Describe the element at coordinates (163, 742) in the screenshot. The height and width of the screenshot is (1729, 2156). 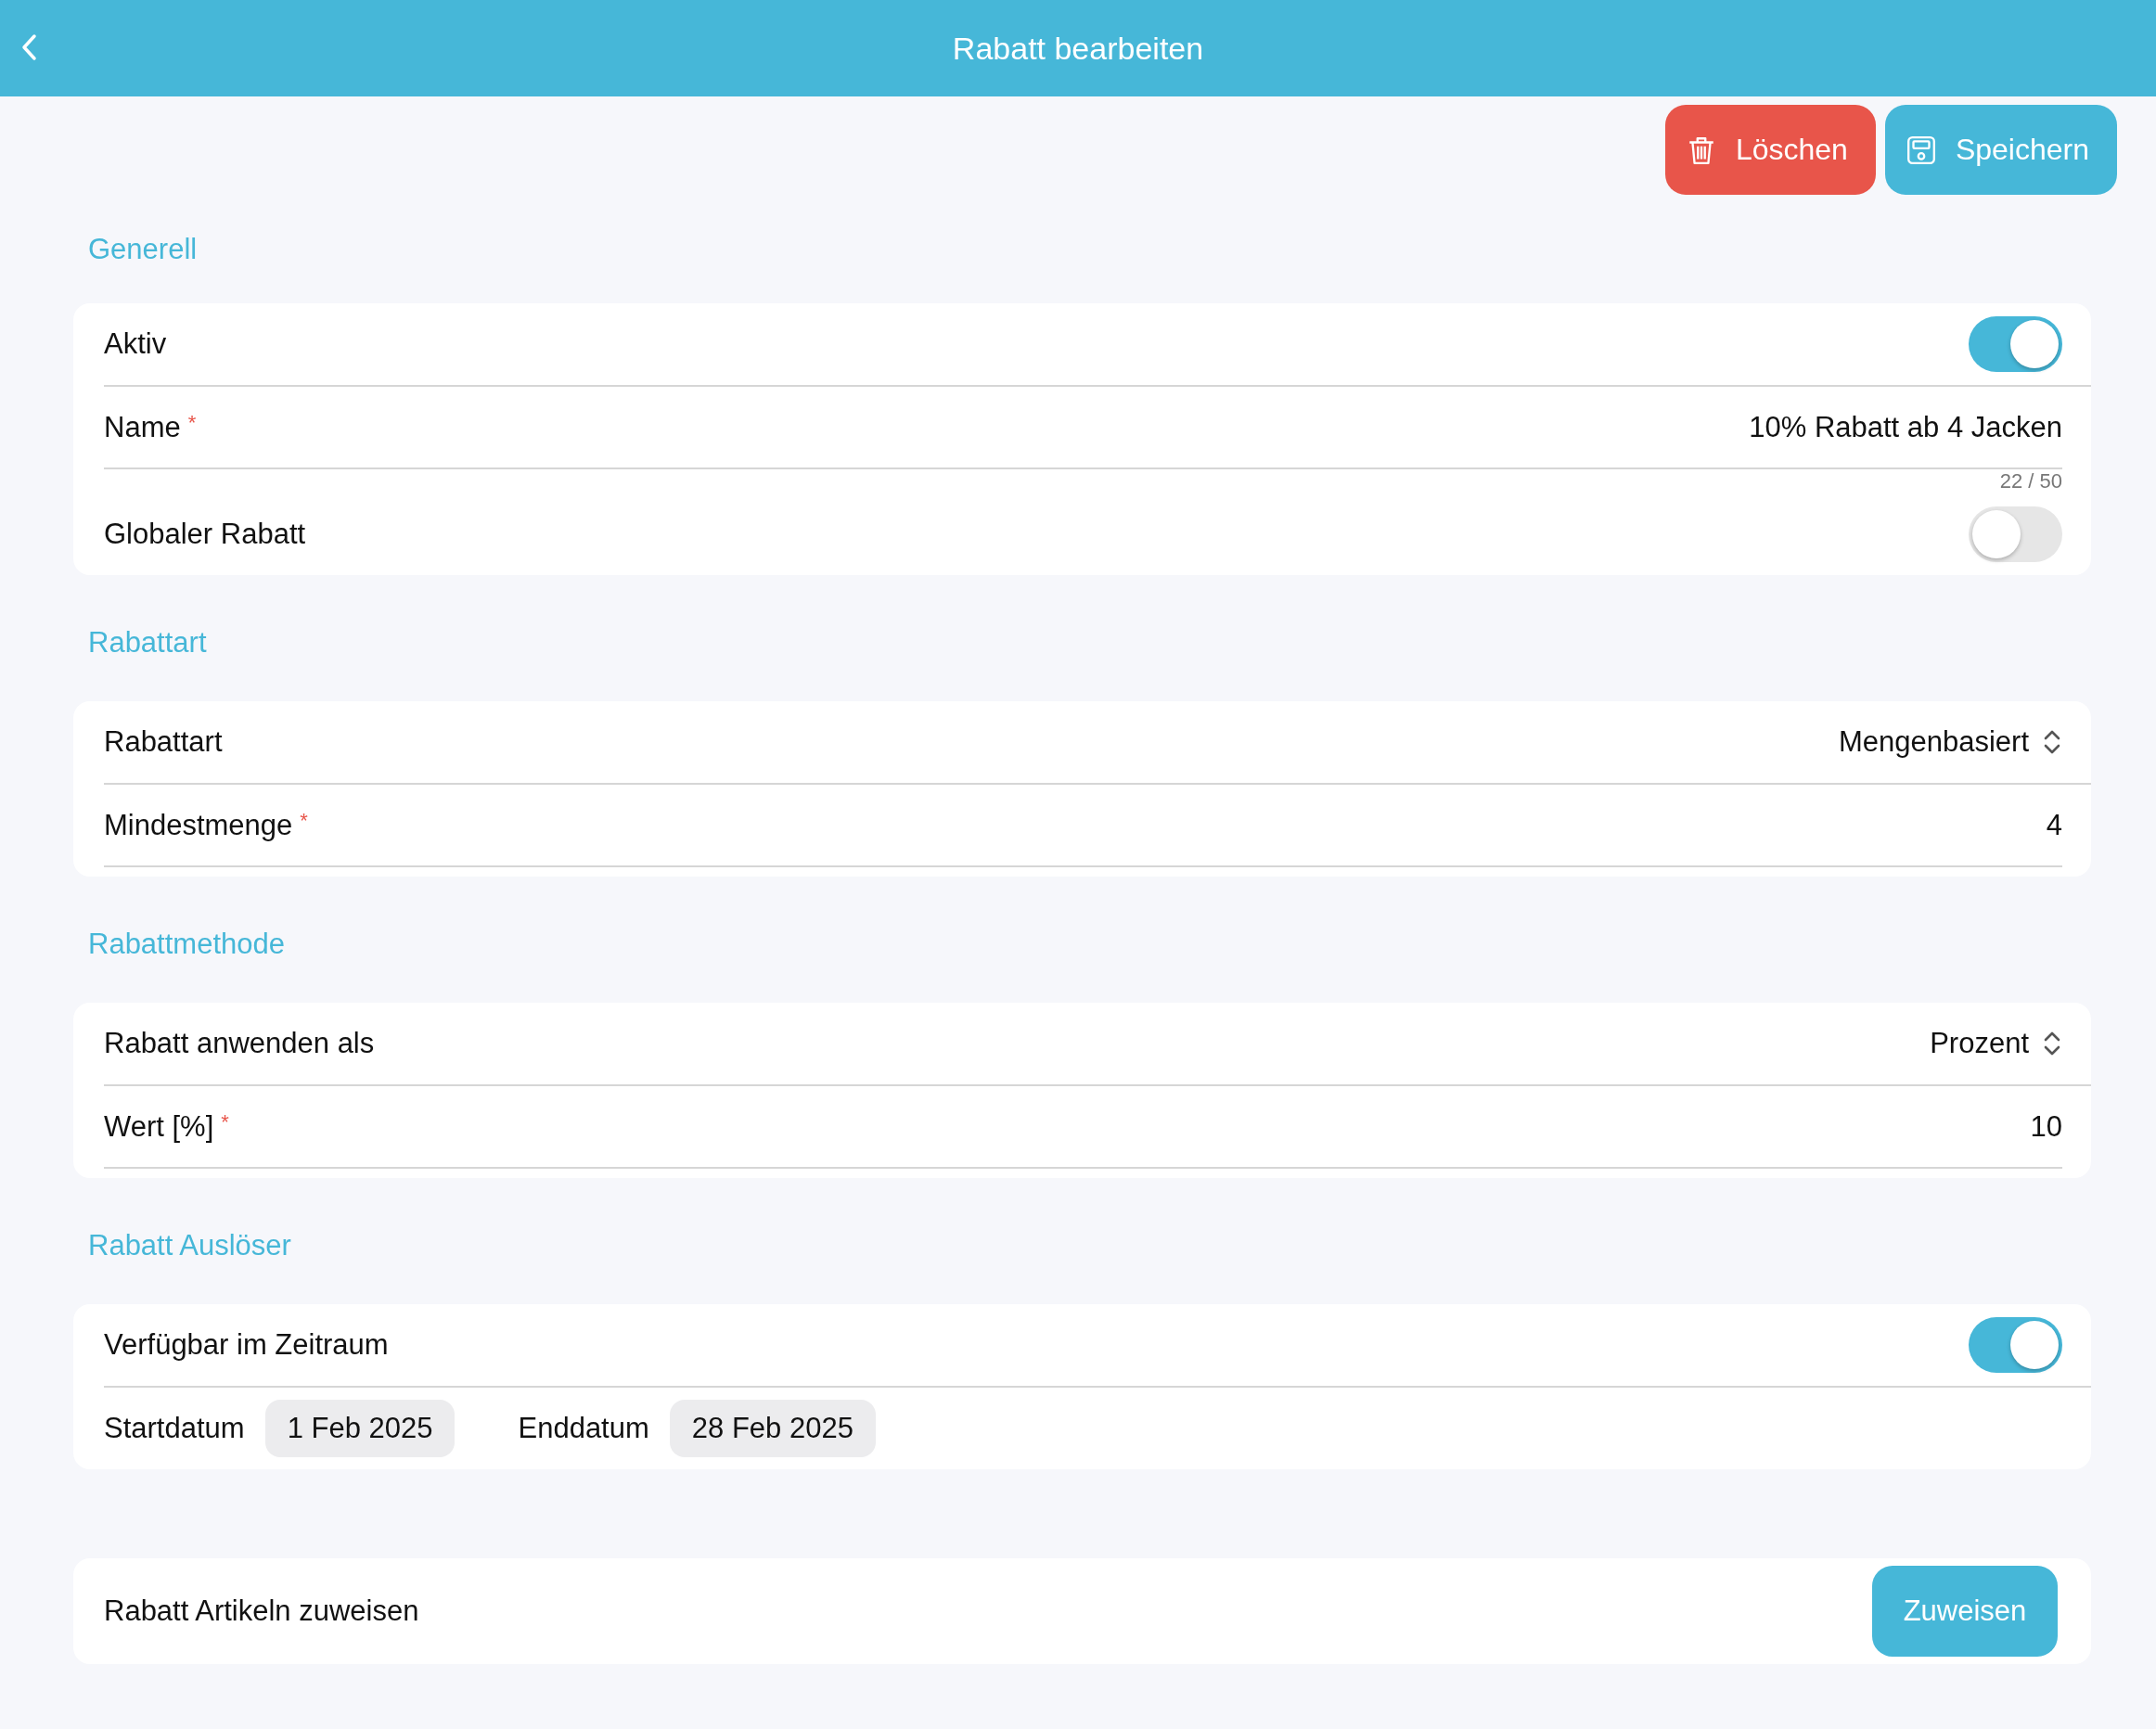
I see `field-label: Rabattart` at that location.